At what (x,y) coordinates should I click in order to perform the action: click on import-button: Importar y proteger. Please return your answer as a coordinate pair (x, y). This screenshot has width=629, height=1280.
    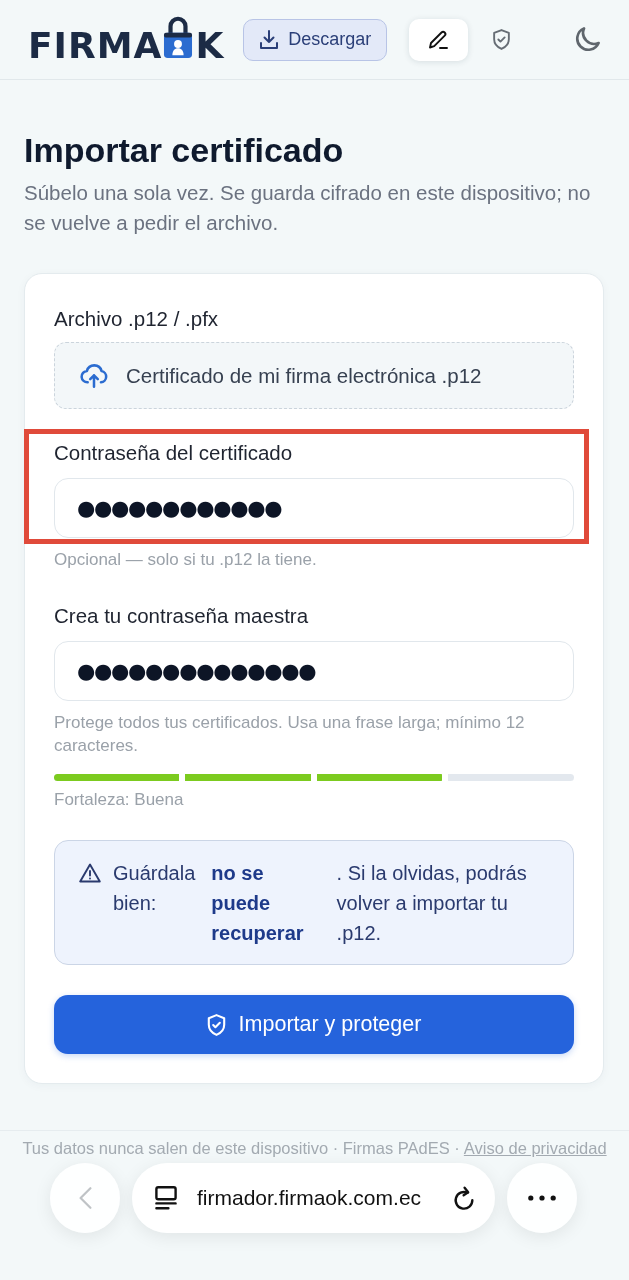
    Looking at the image, I should click on (314, 1024).